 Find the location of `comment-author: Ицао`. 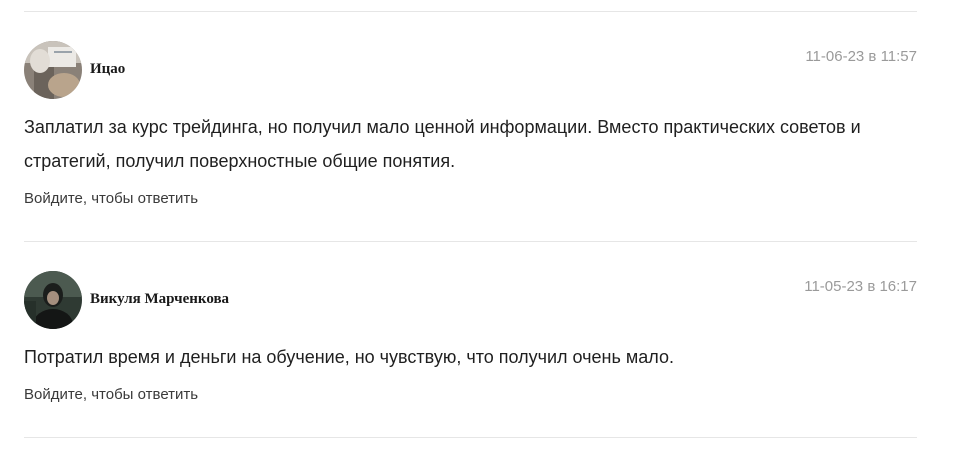

comment-author: Ицао is located at coordinates (107, 69).